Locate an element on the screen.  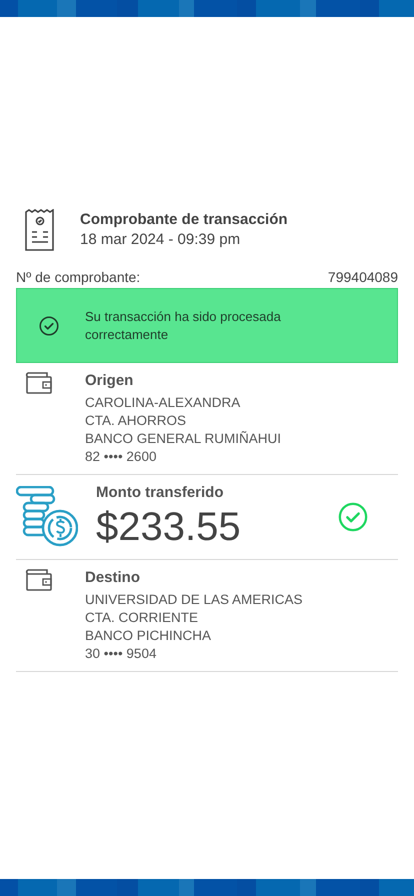
account-detail: CTA. CORRIENTE is located at coordinates (142, 618).